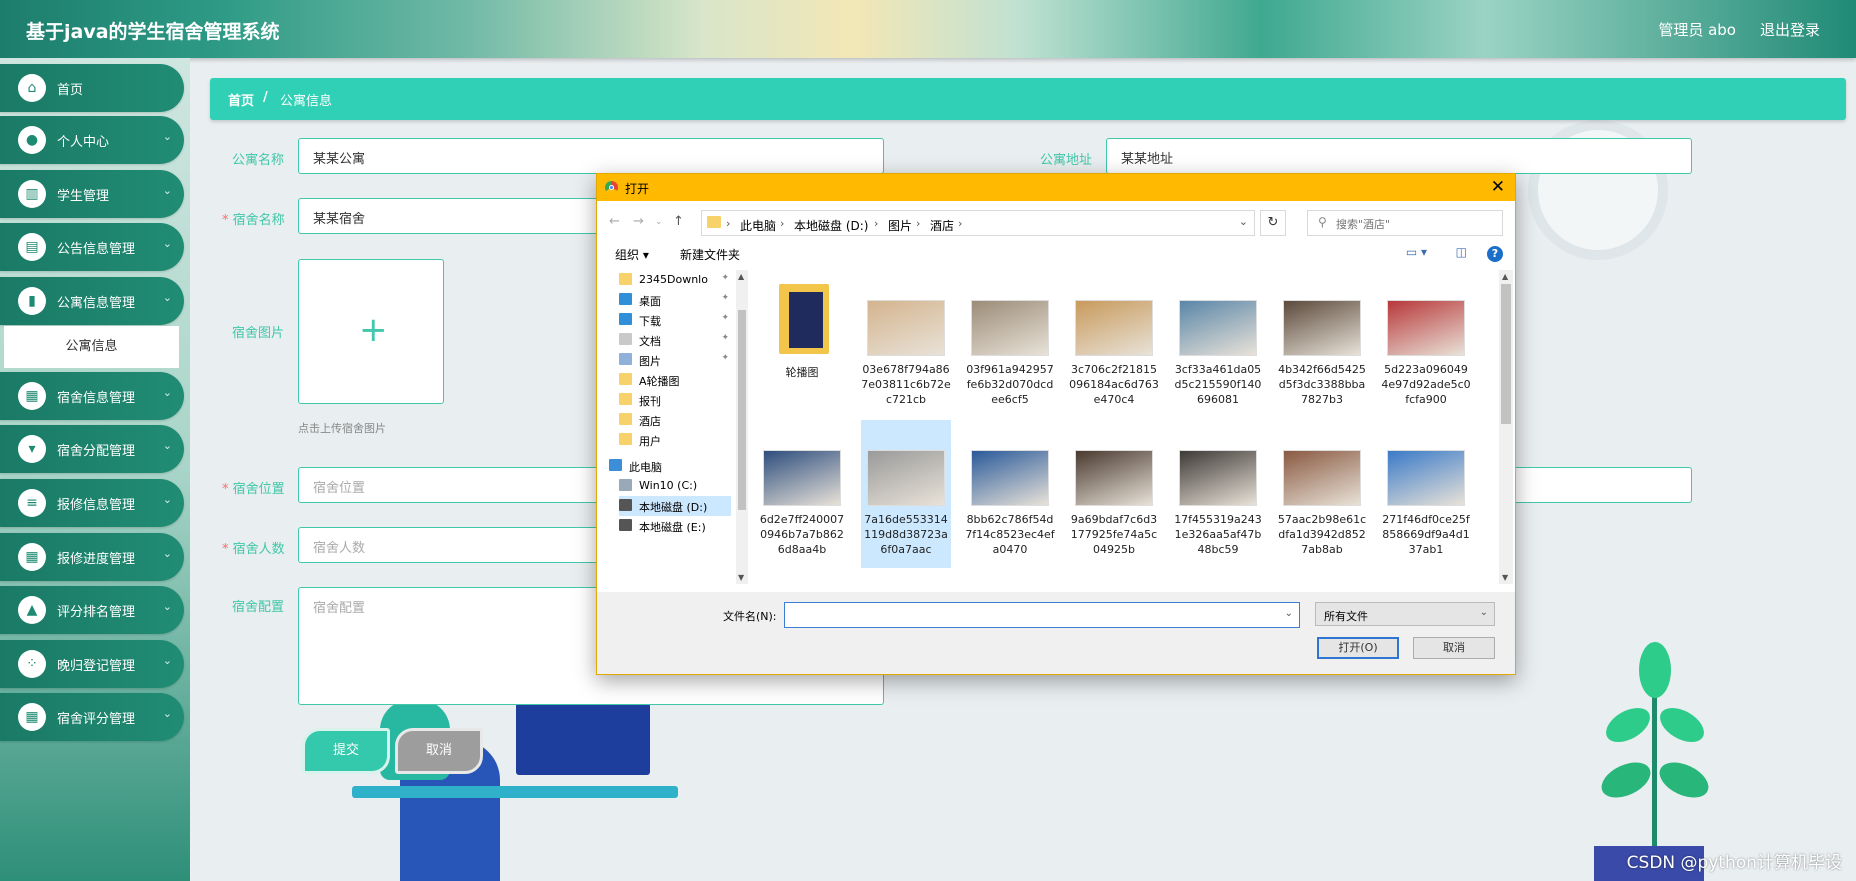  Describe the element at coordinates (665, 466) in the screenshot. I see `tree-item: 此电脑` at that location.